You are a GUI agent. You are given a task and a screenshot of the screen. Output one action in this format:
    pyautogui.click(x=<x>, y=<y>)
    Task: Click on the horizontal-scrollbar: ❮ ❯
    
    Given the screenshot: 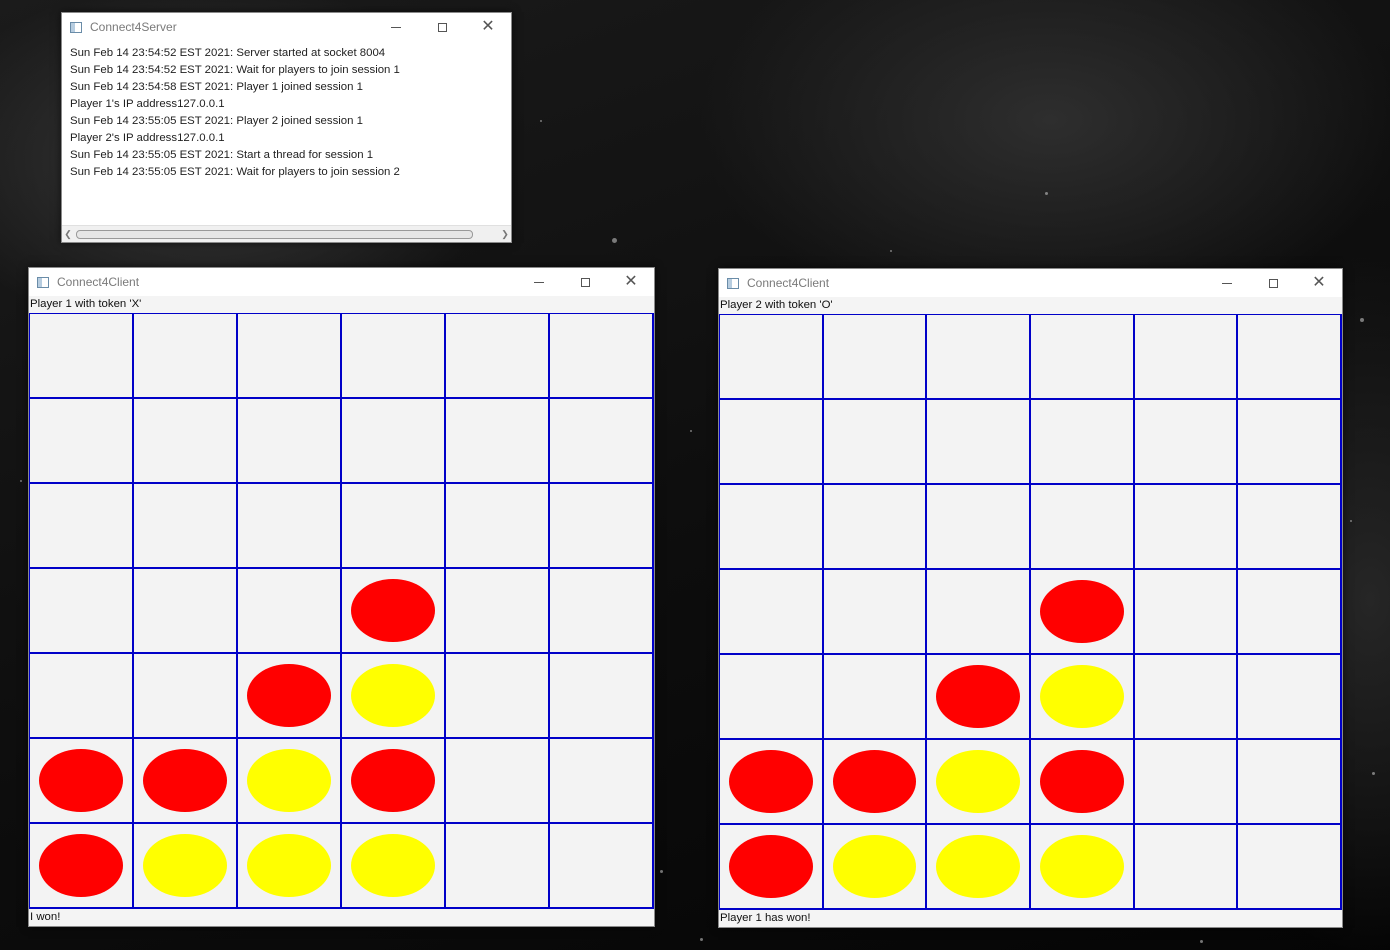 What is the action you would take?
    pyautogui.click(x=286, y=233)
    